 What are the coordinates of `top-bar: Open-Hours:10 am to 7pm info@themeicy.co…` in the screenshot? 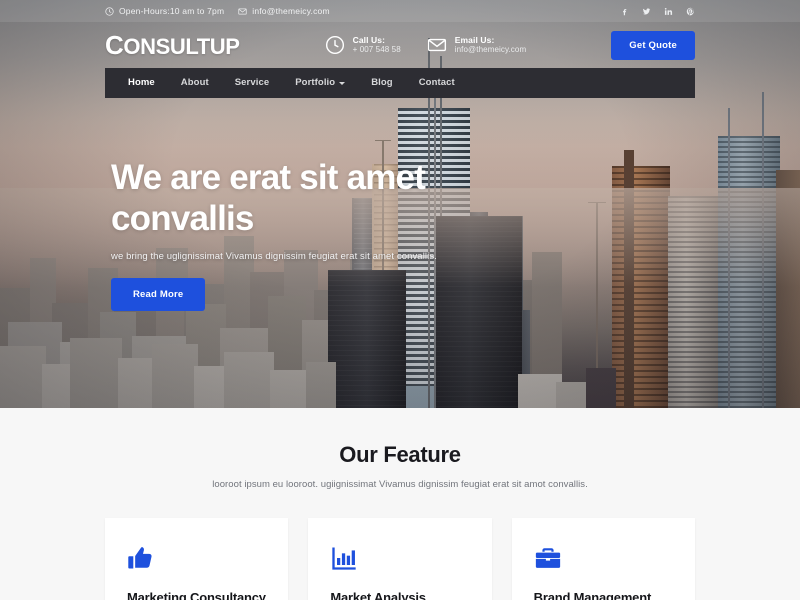 It's located at (400, 11).